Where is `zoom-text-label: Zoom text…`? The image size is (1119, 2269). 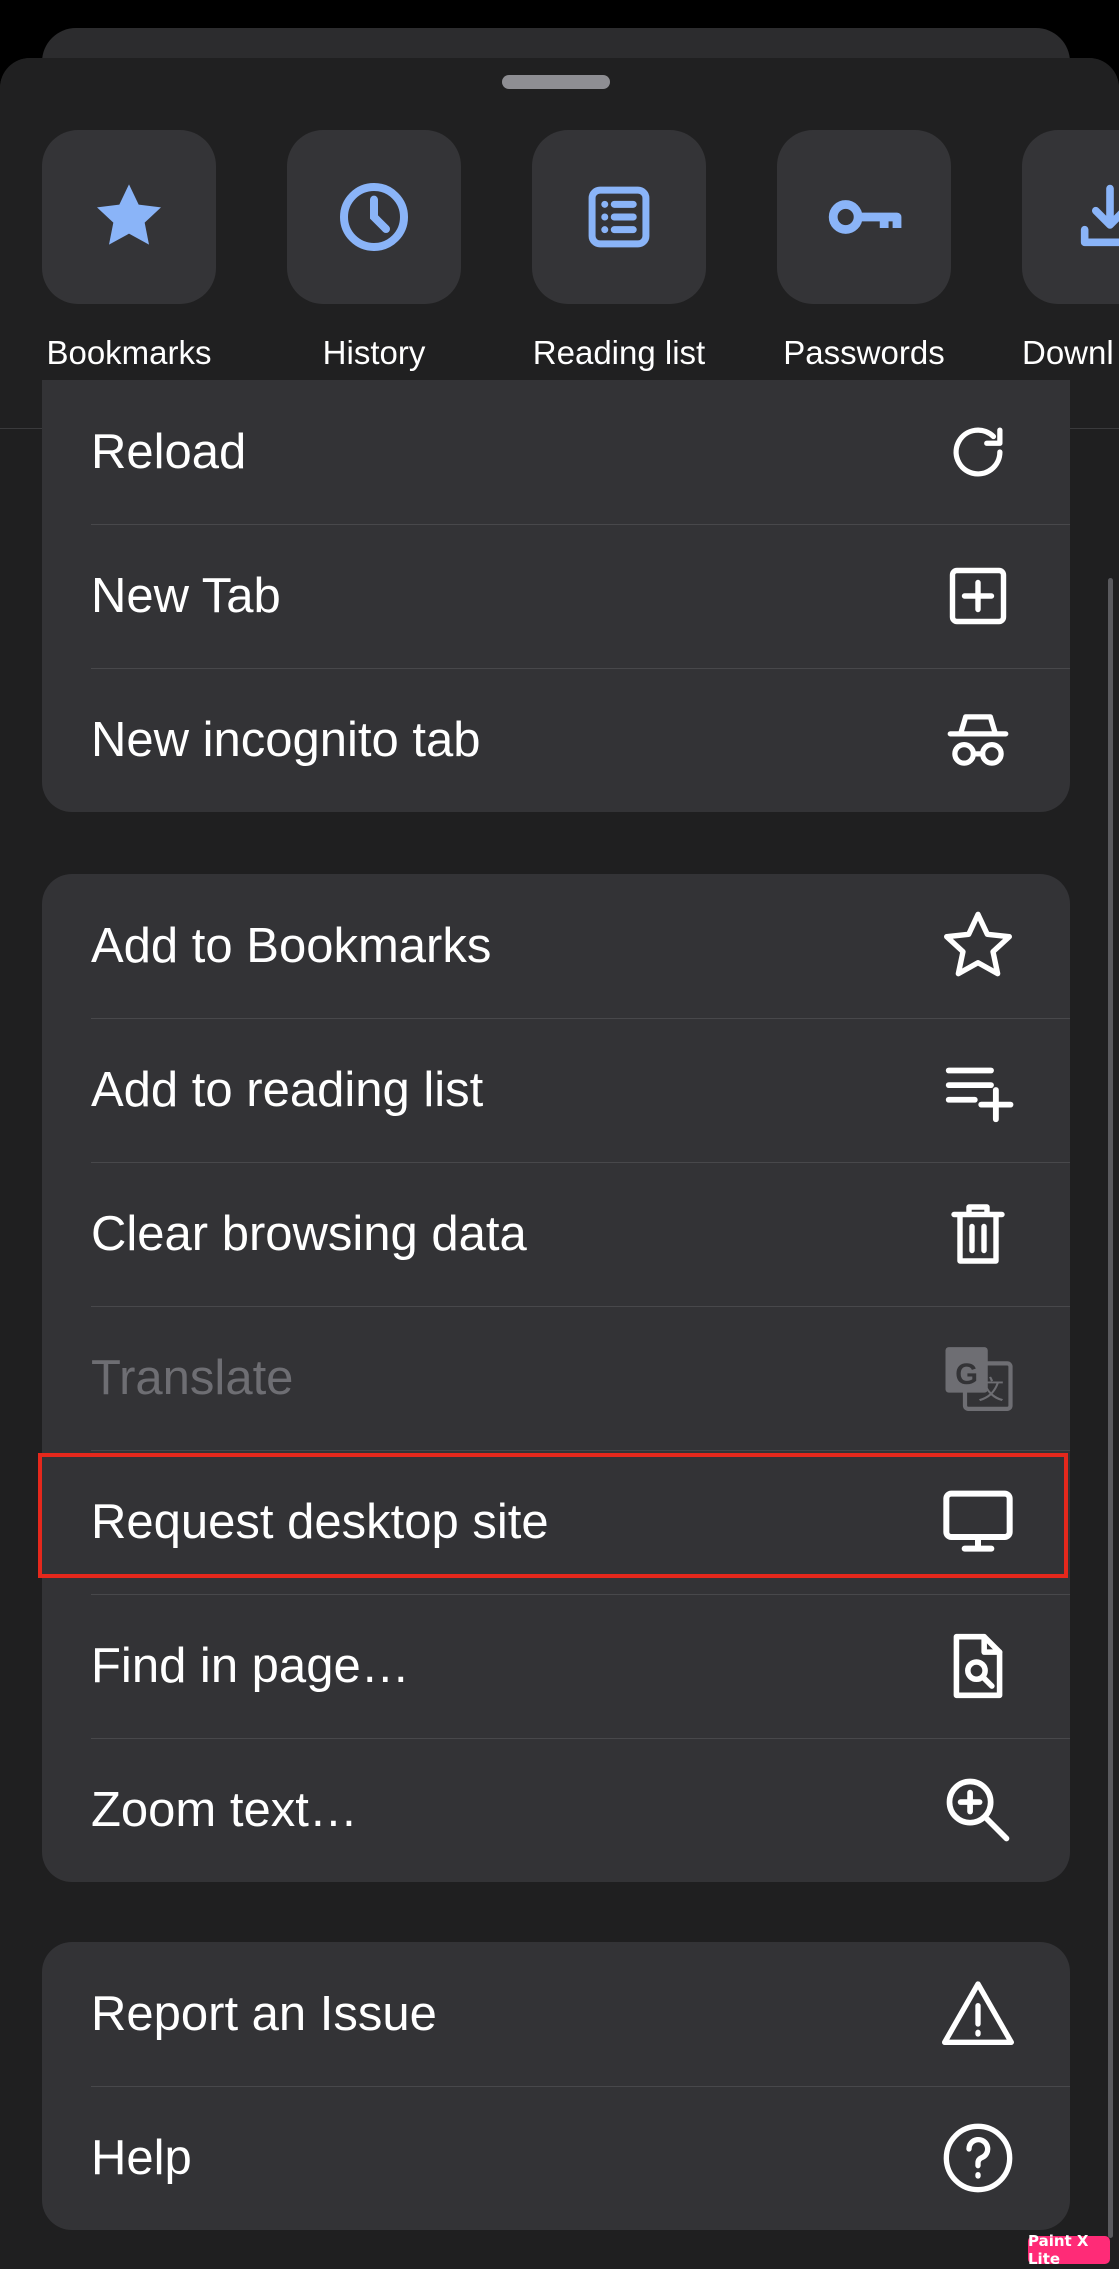 zoom-text-label: Zoom text… is located at coordinates (224, 1810).